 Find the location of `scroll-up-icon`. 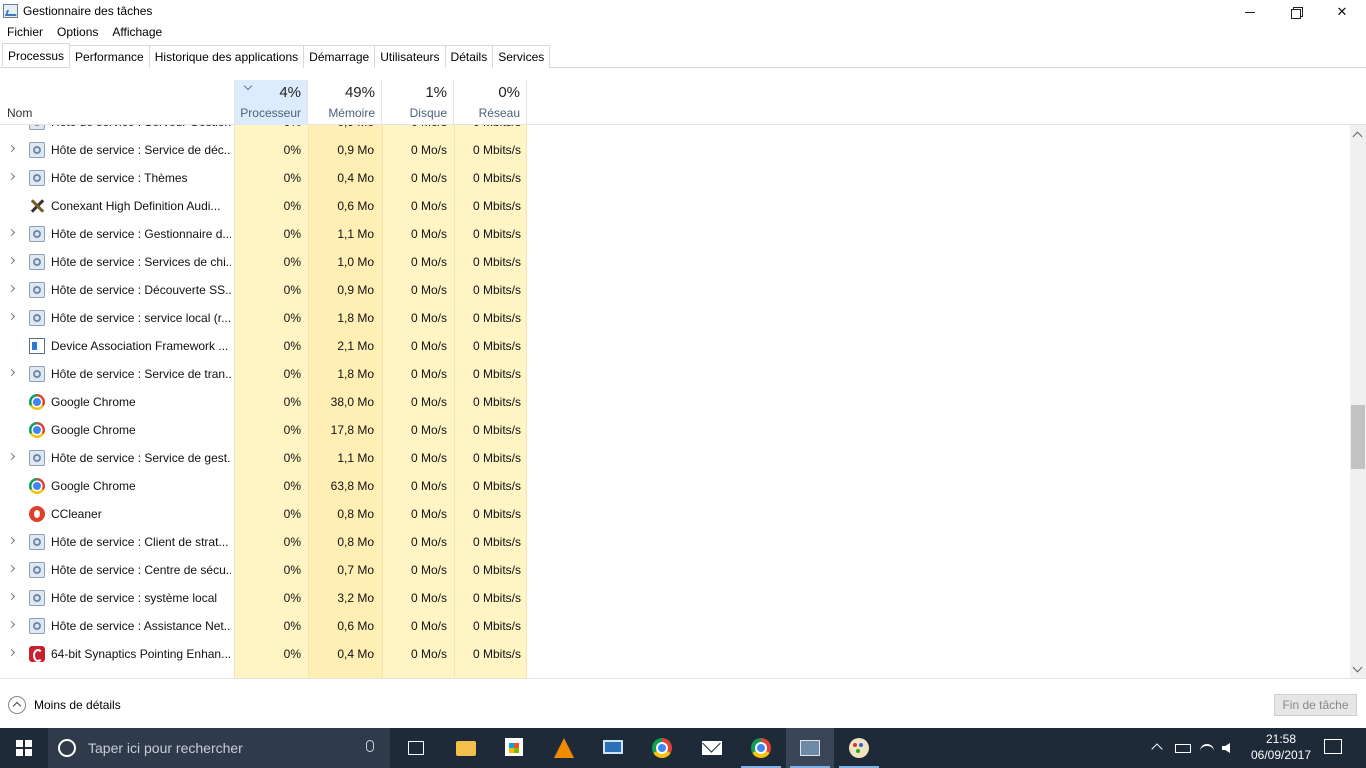

scroll-up-icon is located at coordinates (1357, 136).